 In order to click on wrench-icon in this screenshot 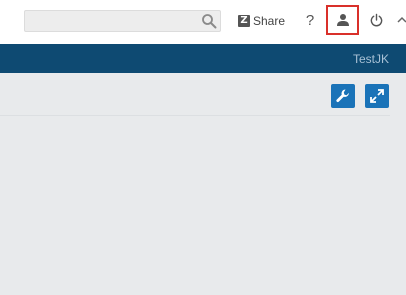, I will do `click(342, 96)`.